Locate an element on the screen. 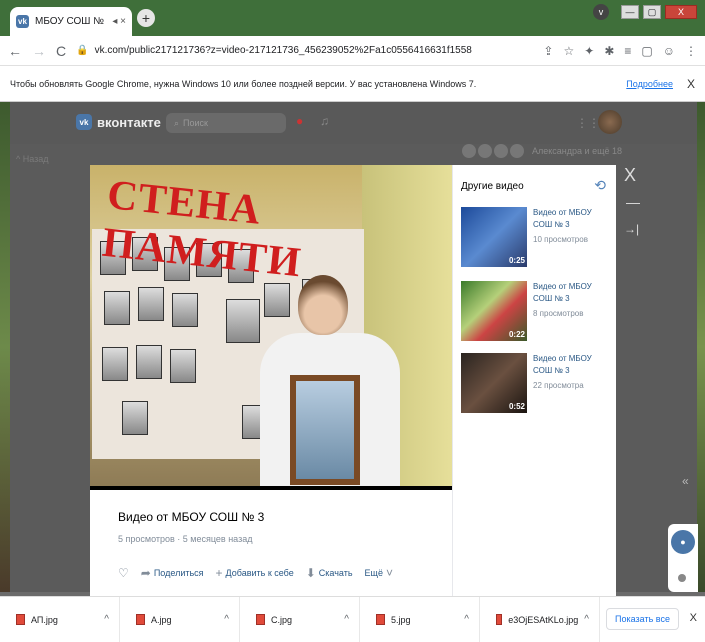 The width and height of the screenshot is (705, 642). browser-tab: vk МБОУ СОШ № 3 ◂ × is located at coordinates (71, 21).